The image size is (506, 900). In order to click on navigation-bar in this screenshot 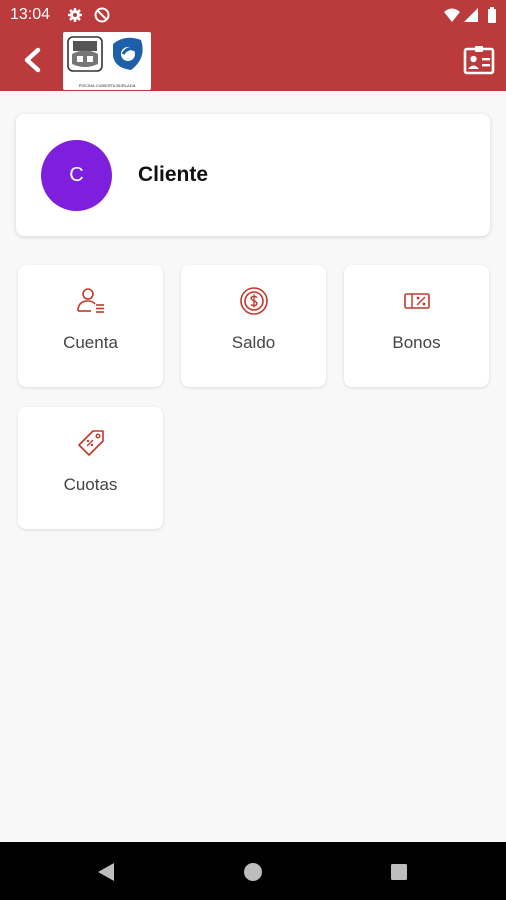, I will do `click(253, 871)`.